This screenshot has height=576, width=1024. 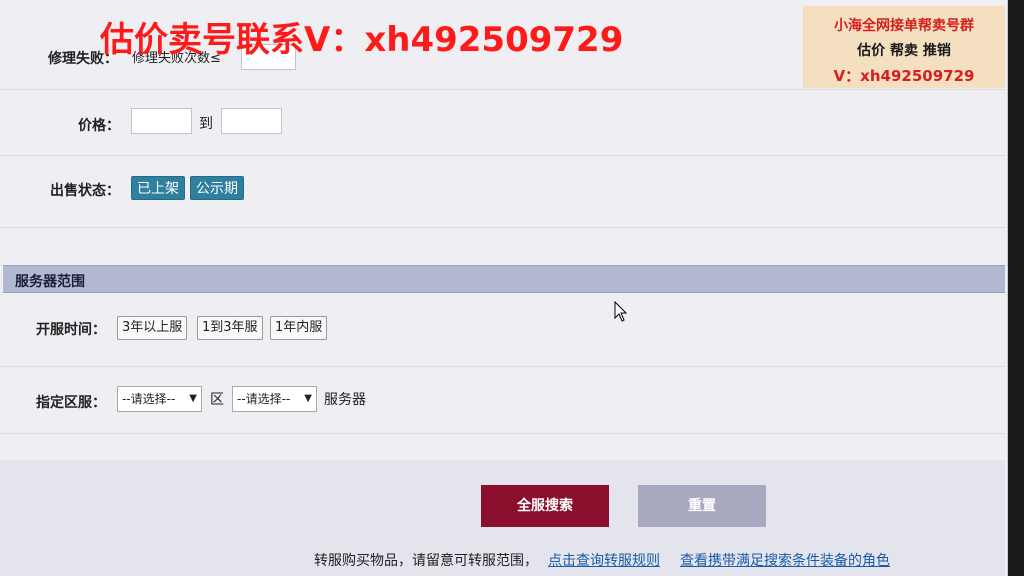 What do you see at coordinates (161, 121) in the screenshot?
I see `price-min-input` at bounding box center [161, 121].